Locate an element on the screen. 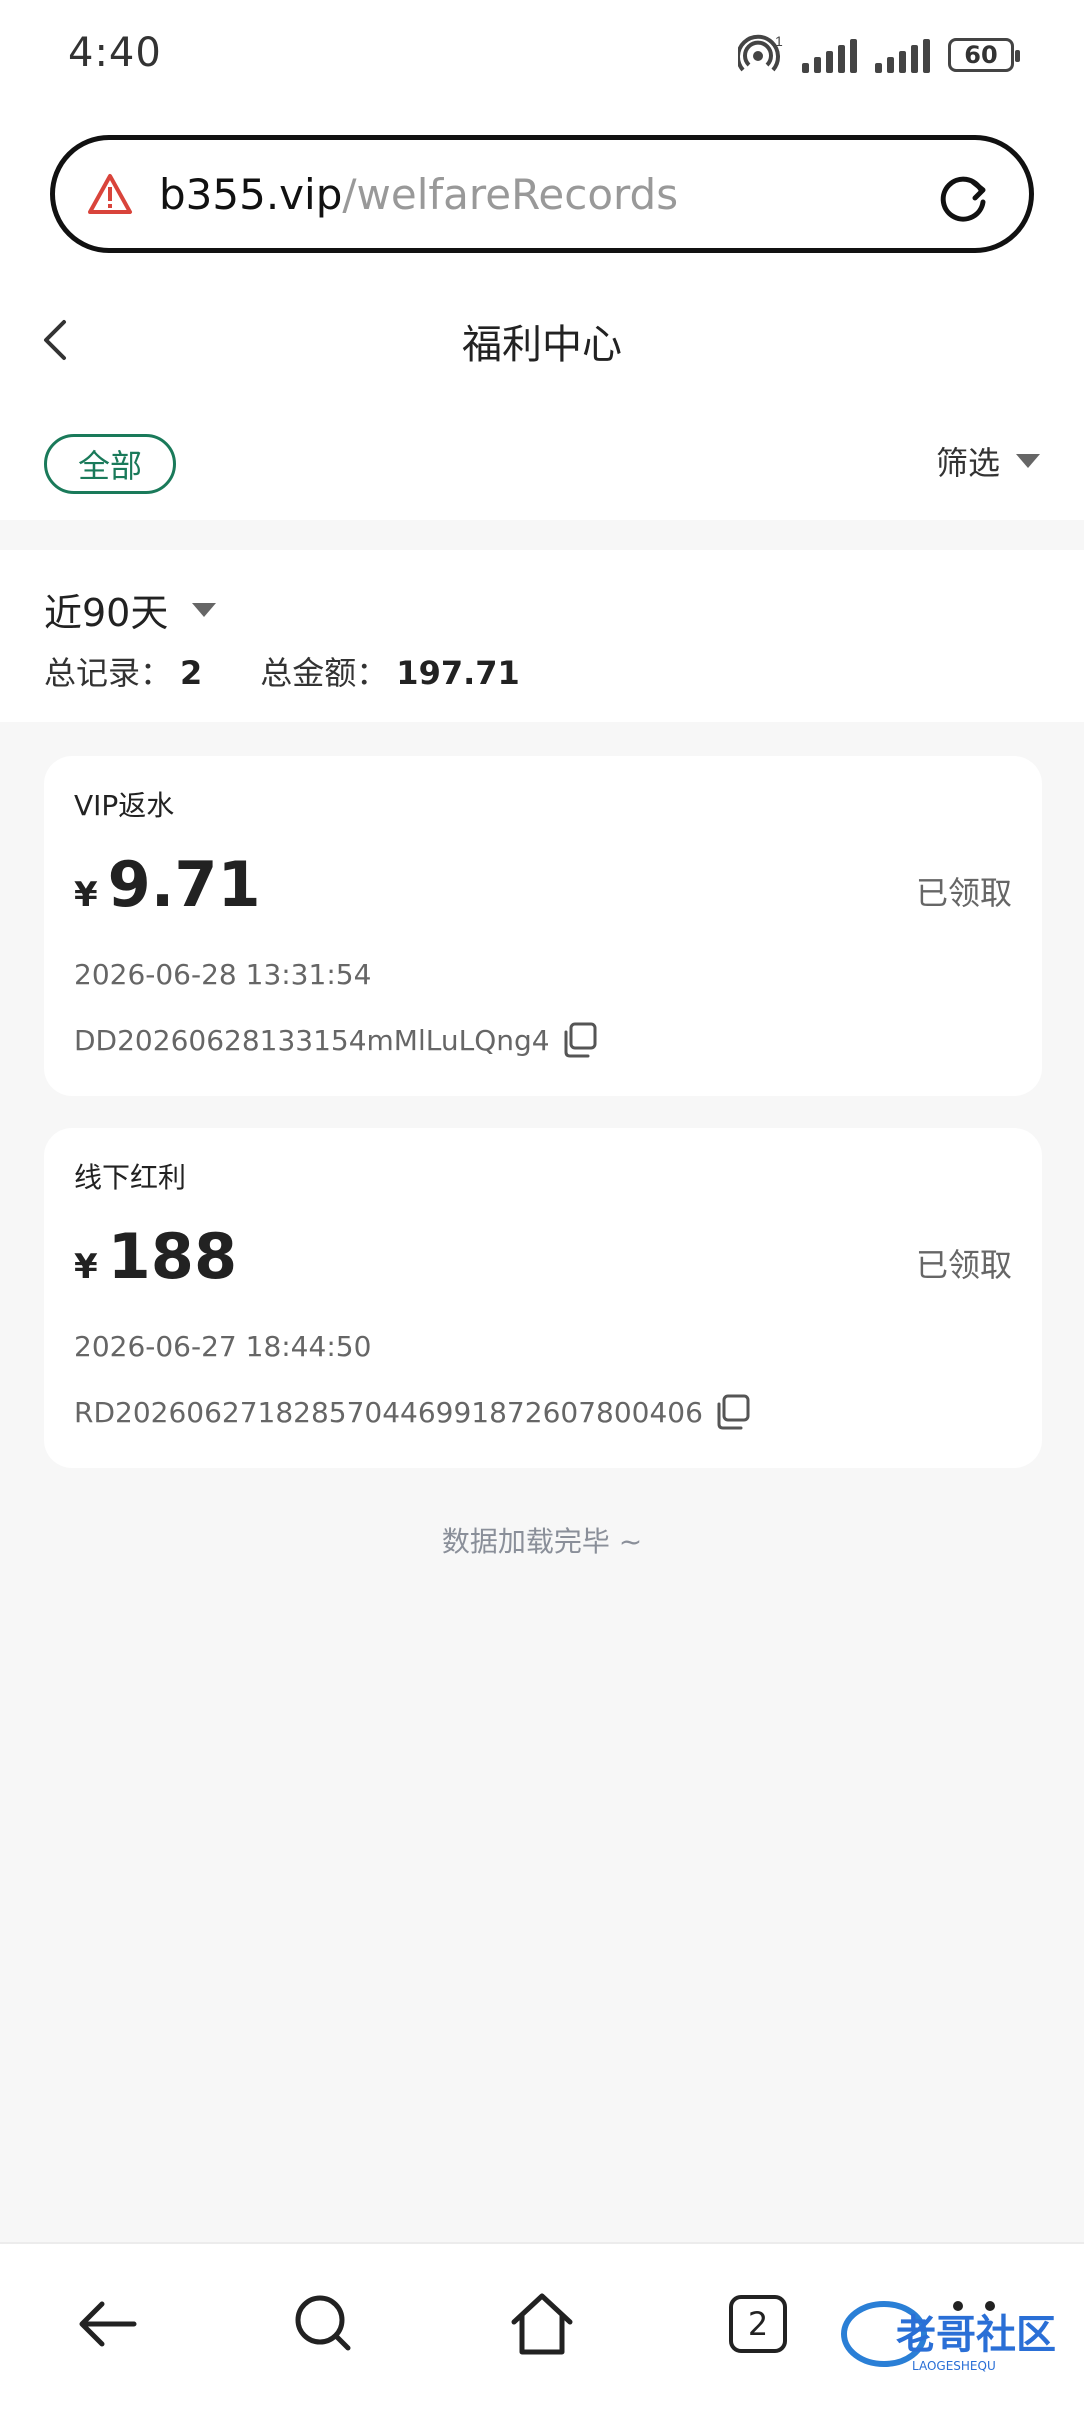 Image resolution: width=1084 pixels, height=2412 pixels. record-amount: ¥ 9.71 is located at coordinates (167, 884).